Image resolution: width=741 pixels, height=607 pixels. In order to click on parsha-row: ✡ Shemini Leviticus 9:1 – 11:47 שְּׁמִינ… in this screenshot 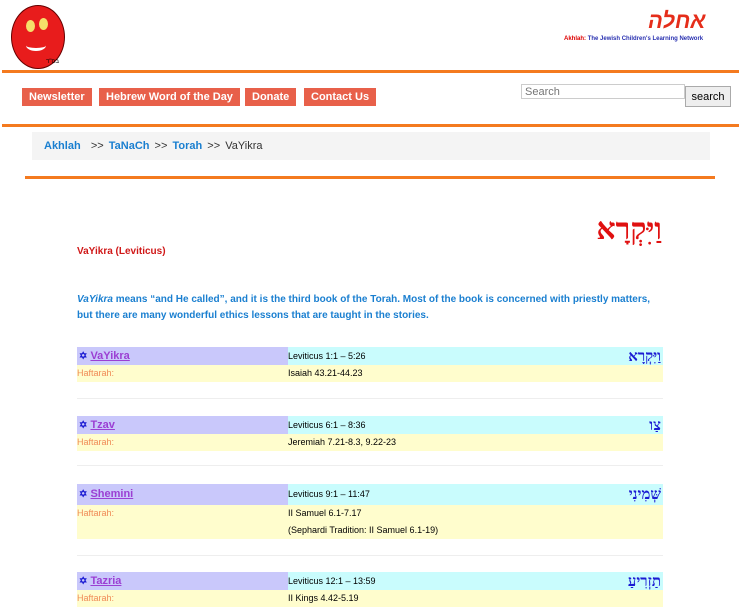, I will do `click(370, 511)`.